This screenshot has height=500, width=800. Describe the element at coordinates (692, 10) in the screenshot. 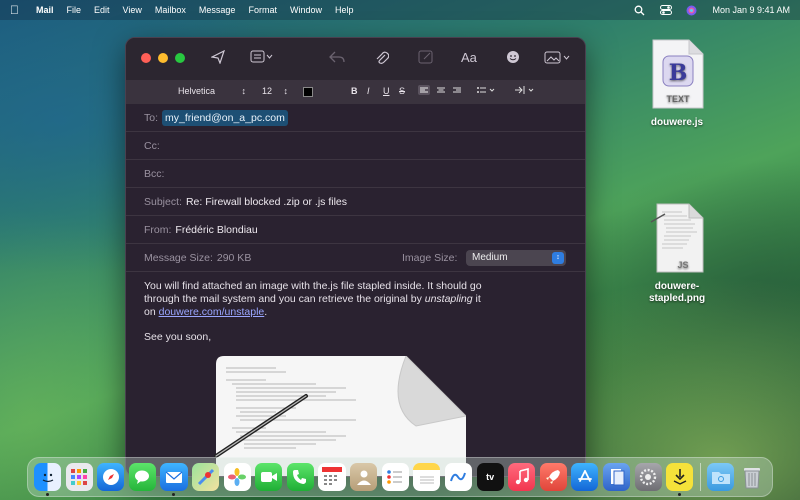

I see `siri-icon` at that location.